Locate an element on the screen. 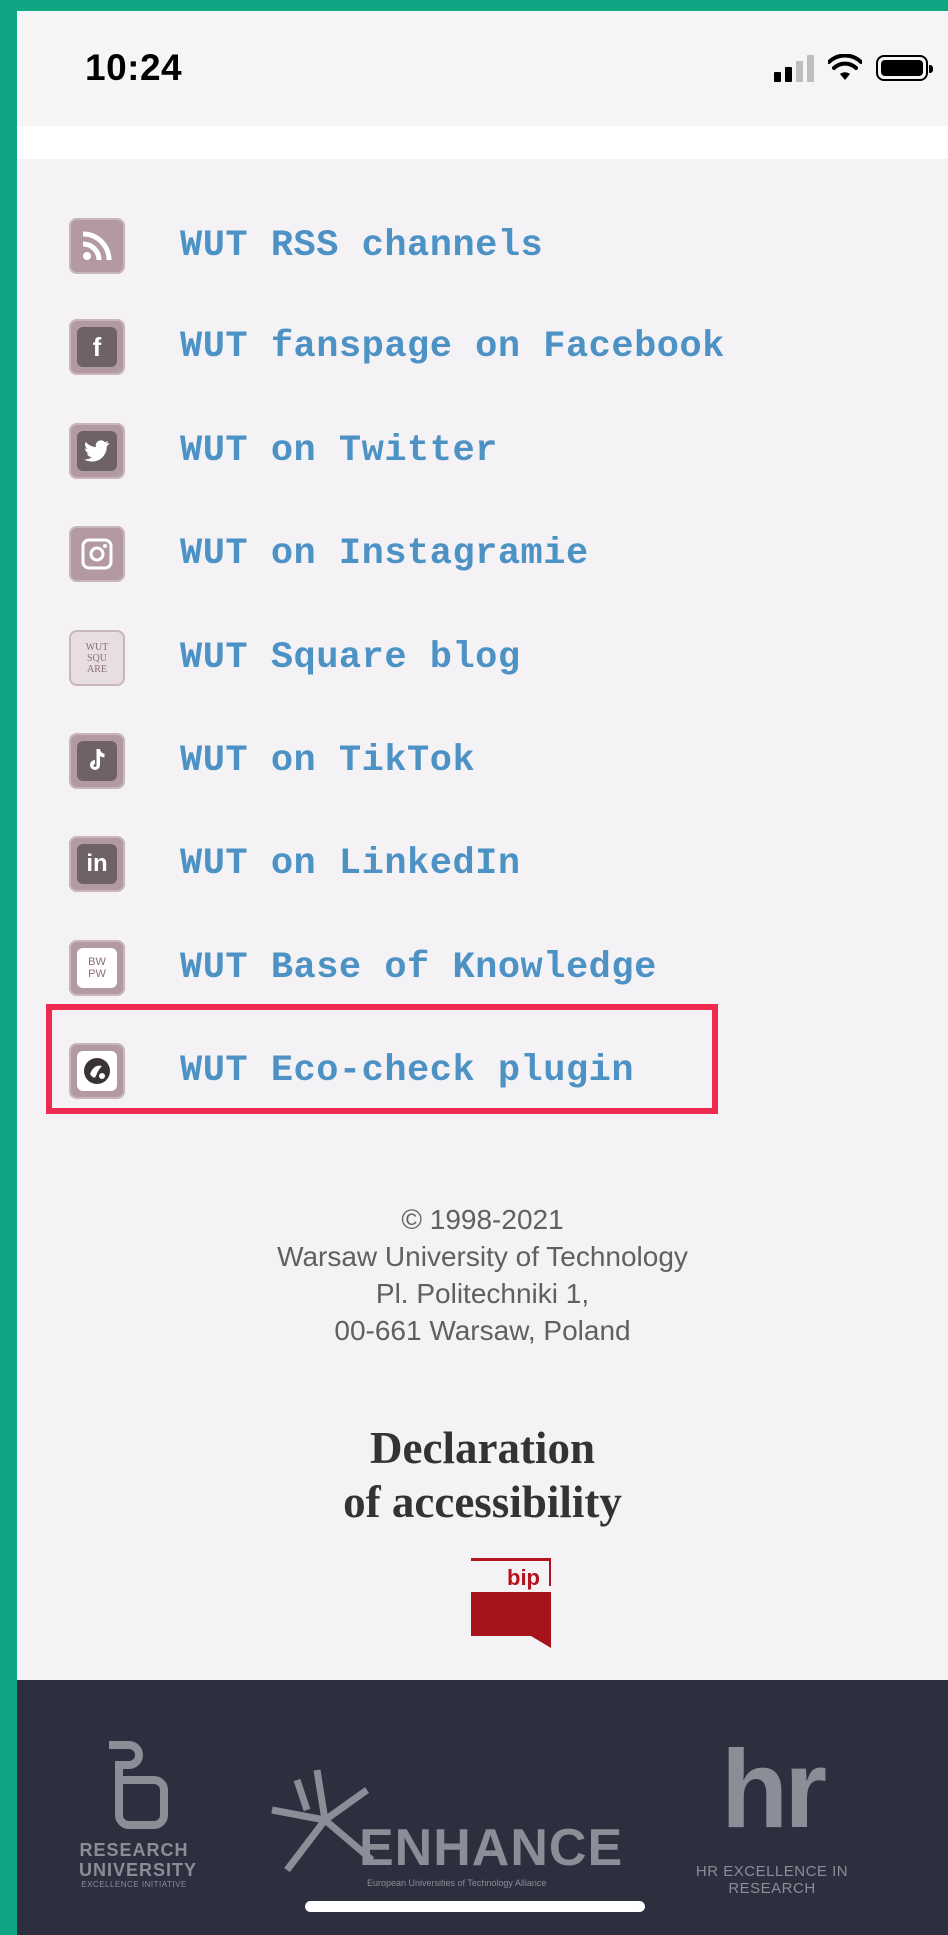 The height and width of the screenshot is (1935, 948). link-label: WUT RSS channels is located at coordinates (362, 246).